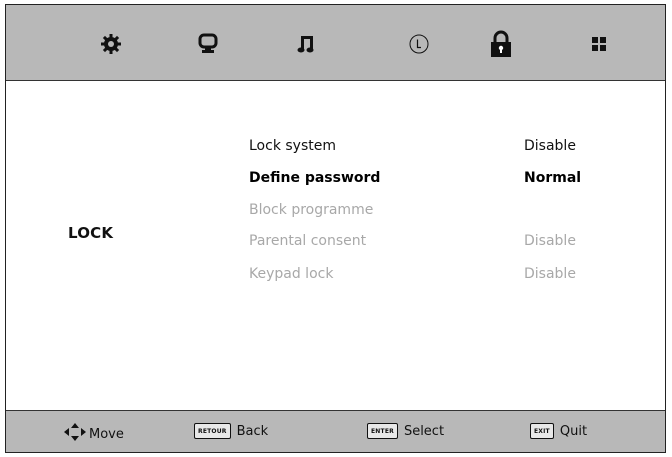 This screenshot has width=672, height=457. I want to click on menu-item-parental-consent: Parental consent Disable, so click(419, 244).